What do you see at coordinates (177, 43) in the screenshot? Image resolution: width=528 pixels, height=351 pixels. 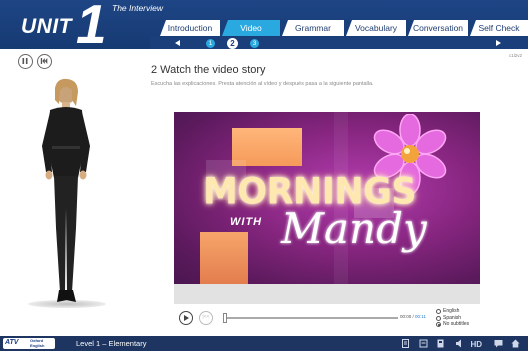 I see `previous-page-arrow-icon` at bounding box center [177, 43].